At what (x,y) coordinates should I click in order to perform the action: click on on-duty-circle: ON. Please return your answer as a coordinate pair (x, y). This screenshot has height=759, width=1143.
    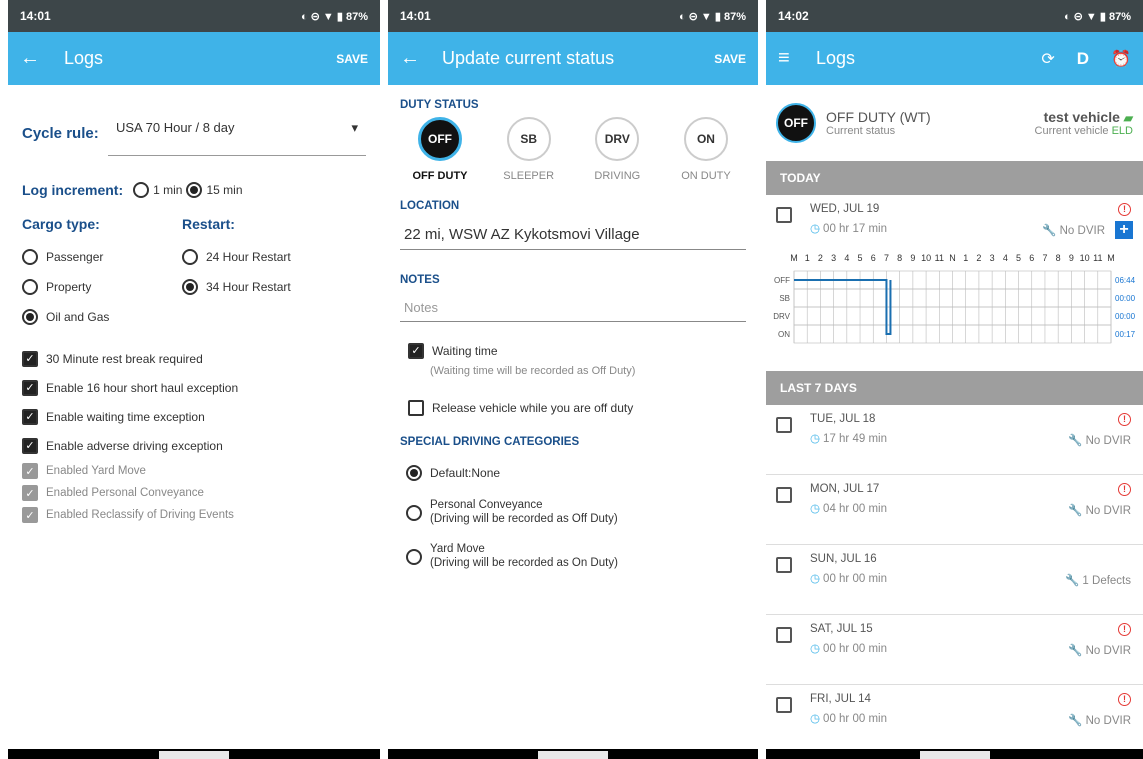
    Looking at the image, I should click on (705, 139).